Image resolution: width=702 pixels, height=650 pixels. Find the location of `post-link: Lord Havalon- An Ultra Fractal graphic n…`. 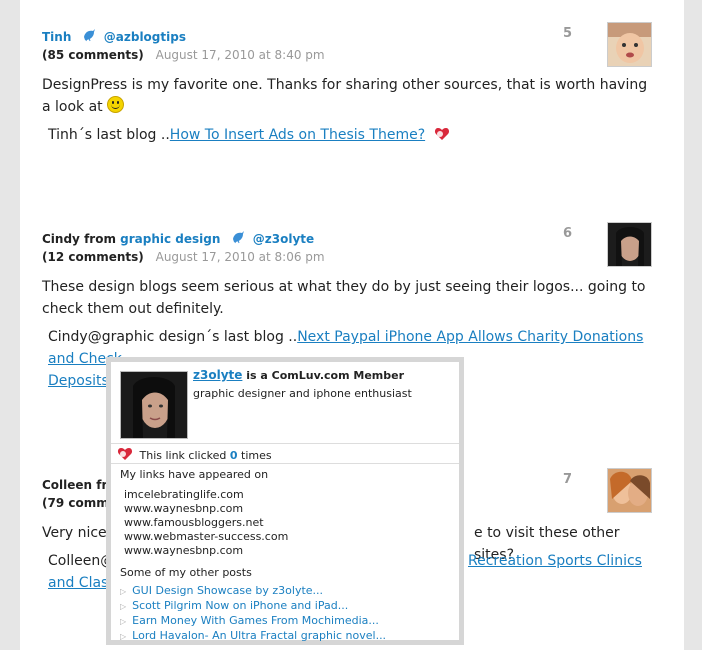

post-link: Lord Havalon- An Ultra Fractal graphic n… is located at coordinates (259, 635).